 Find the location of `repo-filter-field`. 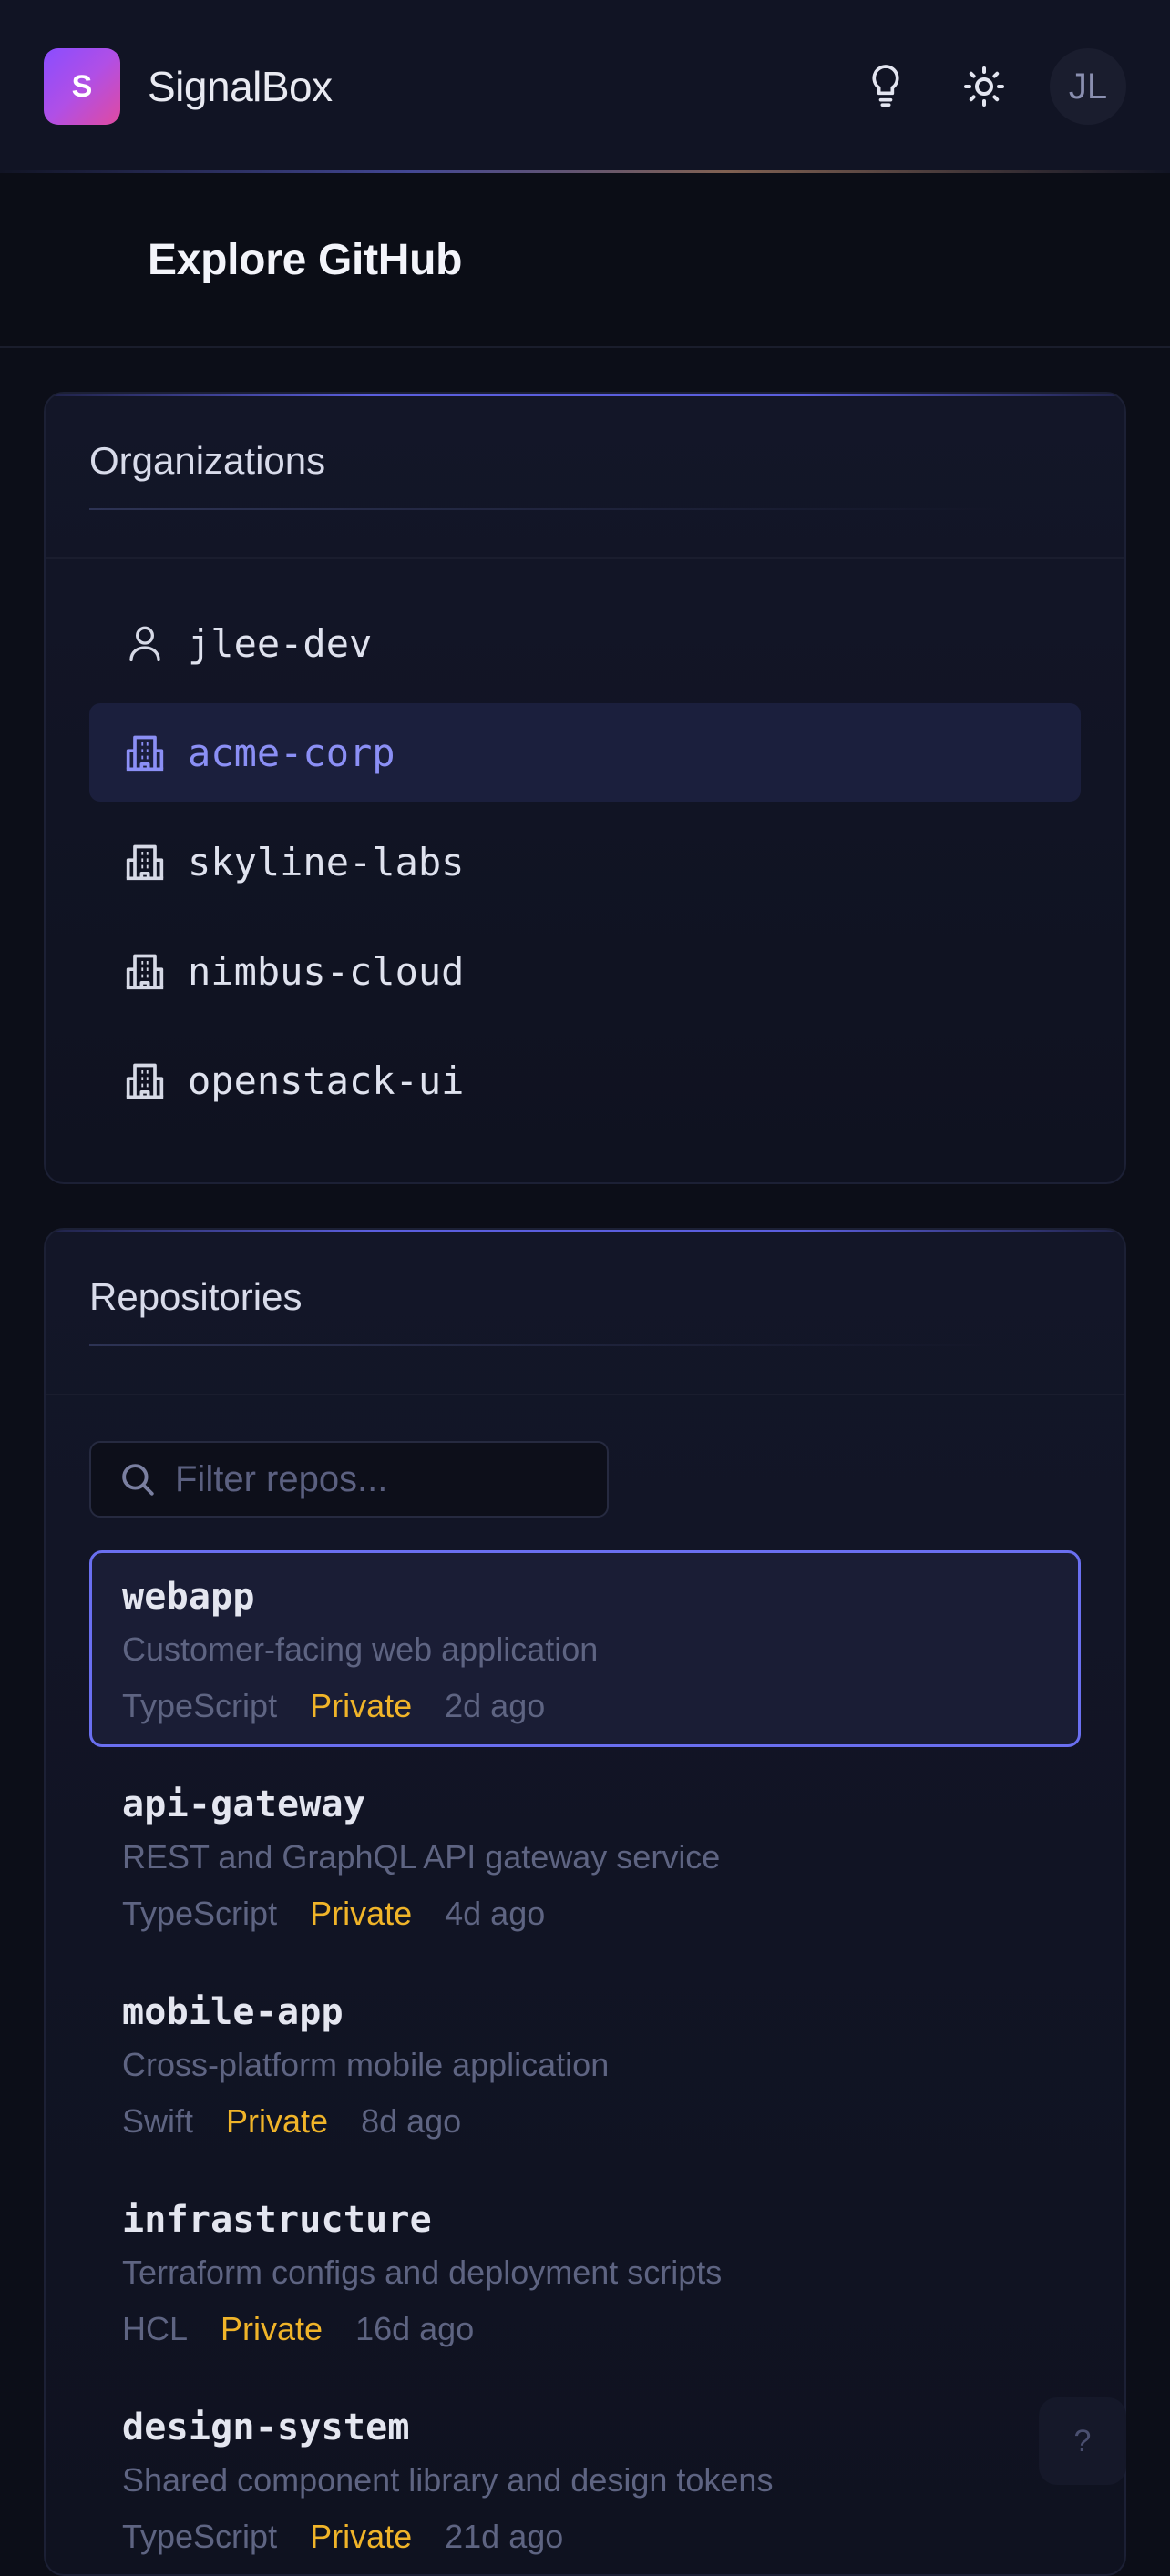

repo-filter-field is located at coordinates (349, 1480).